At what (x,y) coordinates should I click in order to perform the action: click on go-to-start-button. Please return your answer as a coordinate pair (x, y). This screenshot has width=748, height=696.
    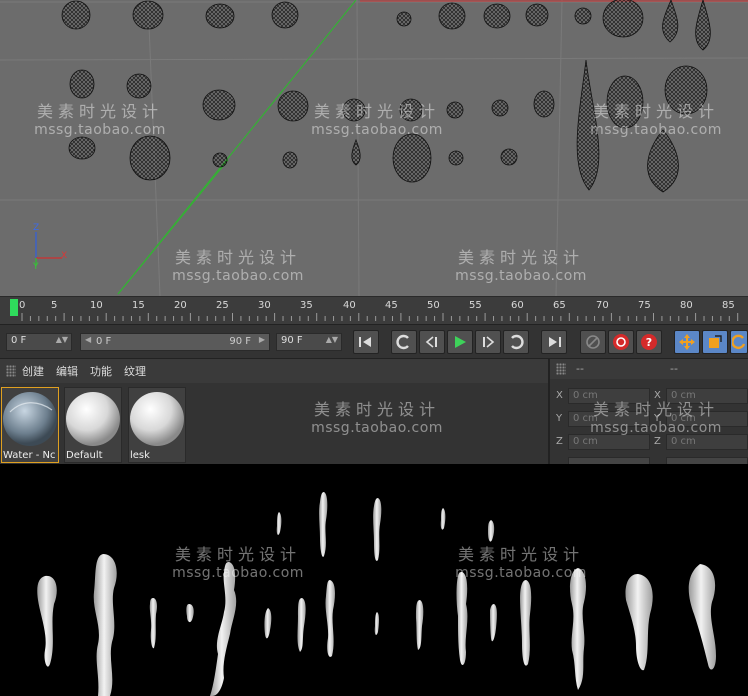
    Looking at the image, I should click on (366, 342).